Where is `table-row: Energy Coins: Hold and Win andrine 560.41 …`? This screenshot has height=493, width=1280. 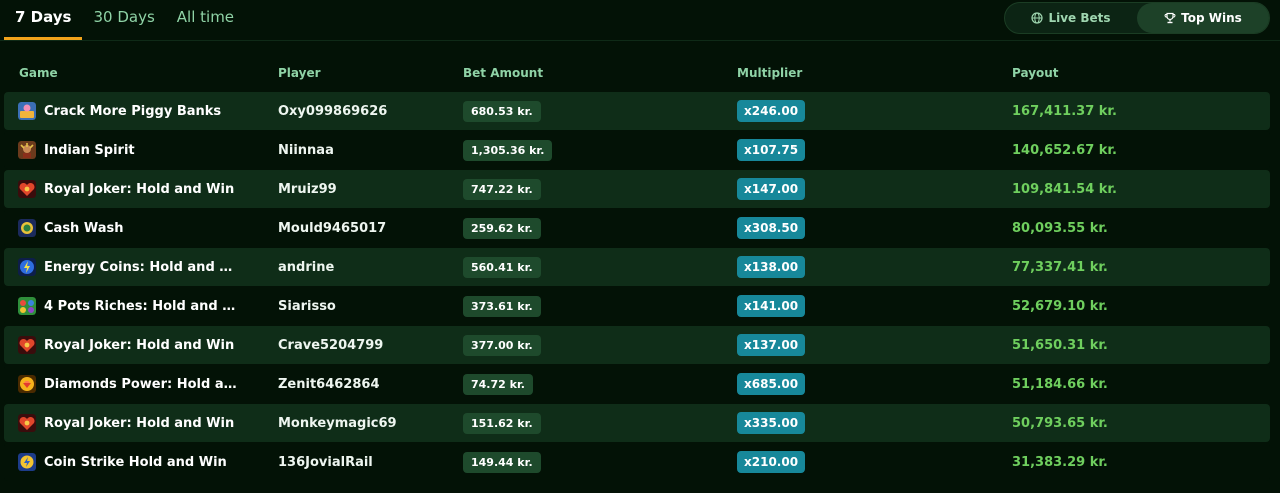
table-row: Energy Coins: Hold and Win andrine 560.41 … is located at coordinates (637, 267).